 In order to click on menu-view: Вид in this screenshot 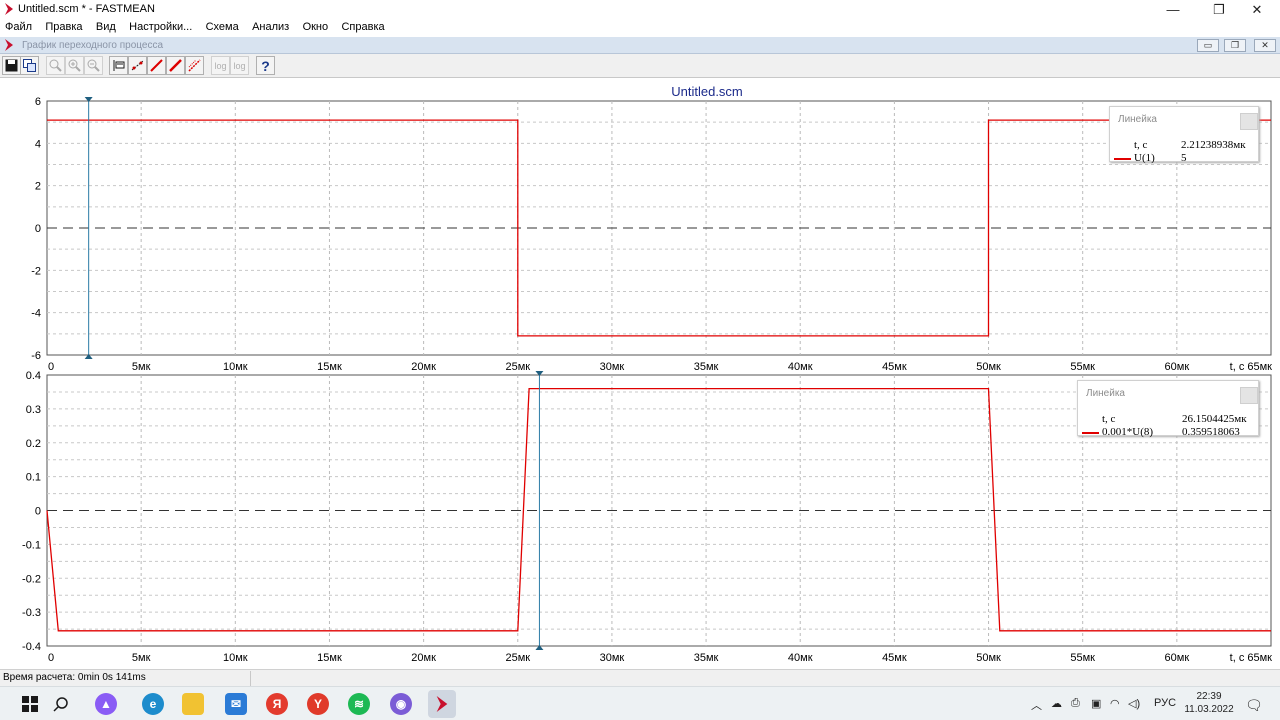, I will do `click(106, 26)`.